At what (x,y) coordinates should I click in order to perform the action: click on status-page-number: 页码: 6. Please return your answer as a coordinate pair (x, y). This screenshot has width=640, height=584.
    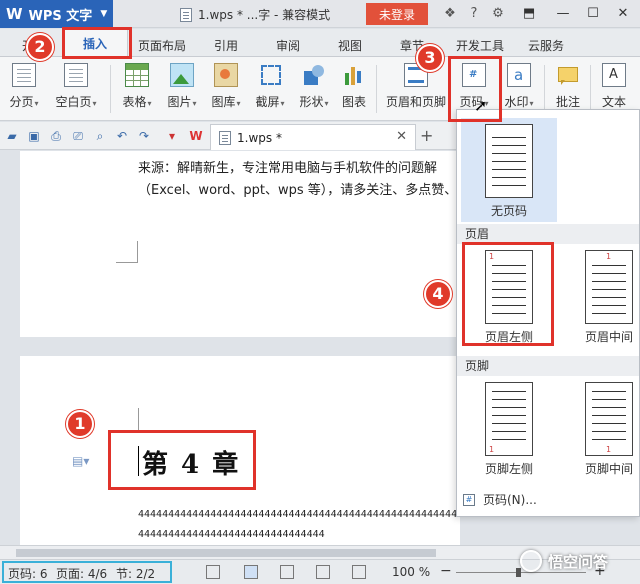
    Looking at the image, I should click on (28, 574).